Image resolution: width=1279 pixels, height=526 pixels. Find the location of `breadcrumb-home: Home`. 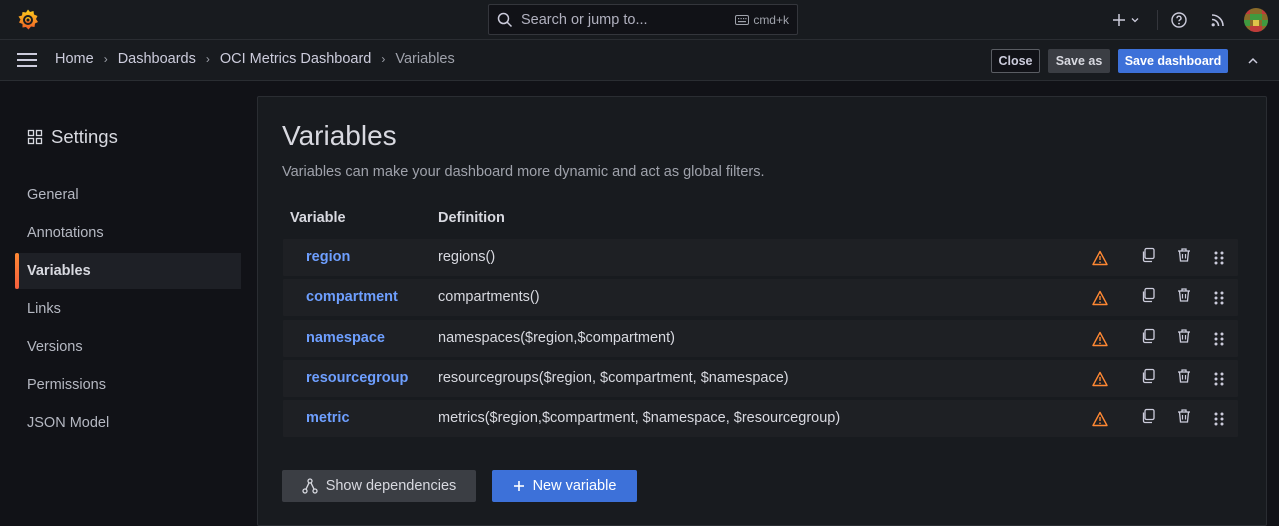

breadcrumb-home: Home is located at coordinates (74, 59).